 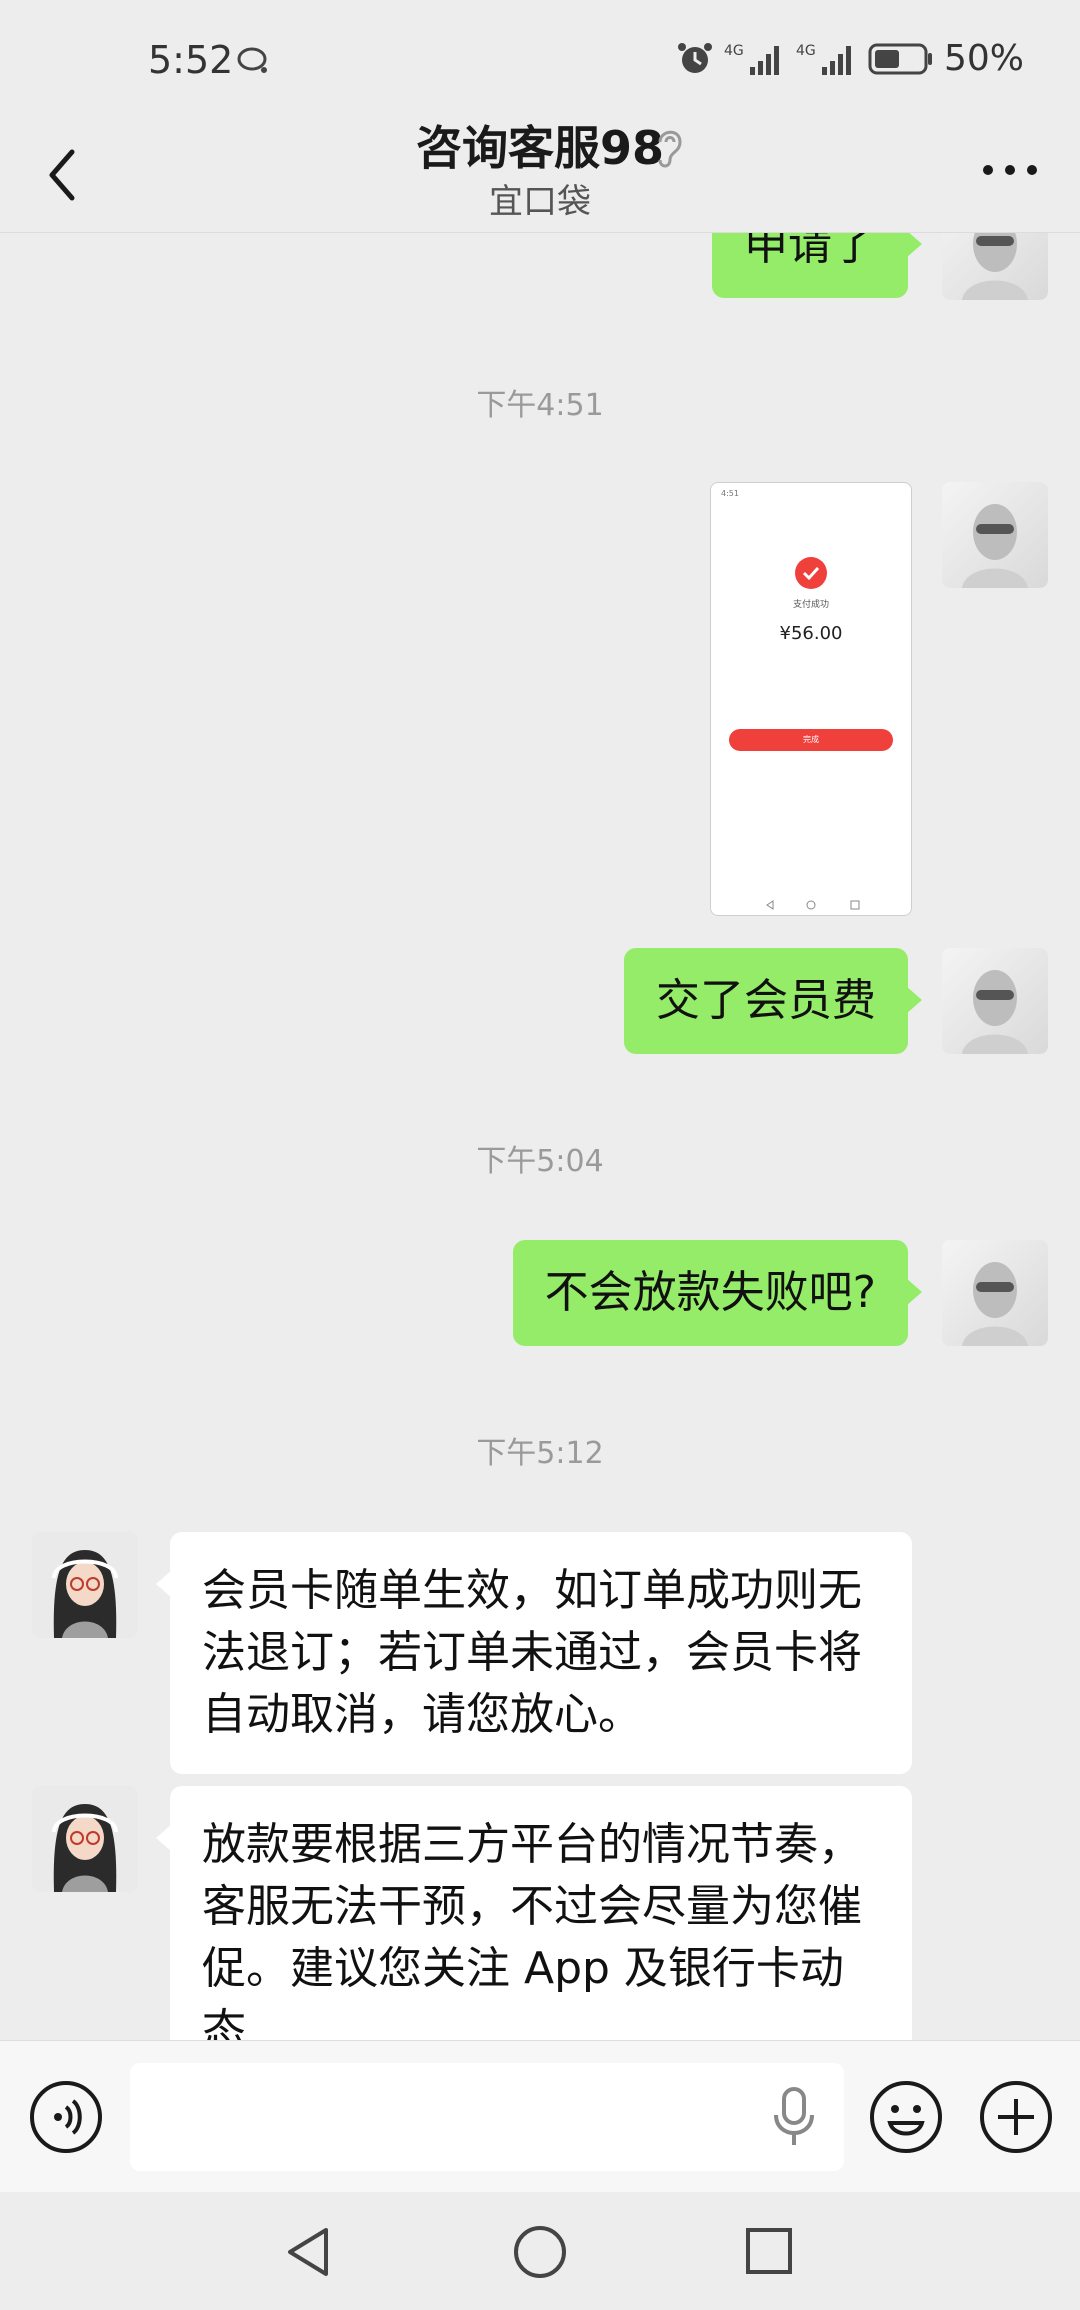 I want to click on status-bar: 5:52 4G 4G 50%, so click(x=540, y=60).